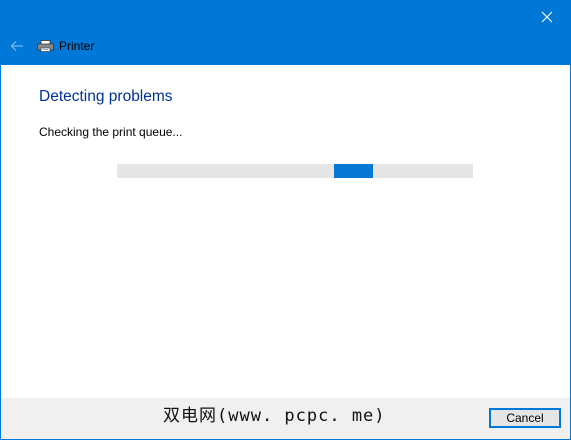 This screenshot has height=440, width=571. Describe the element at coordinates (45, 46) in the screenshot. I see `printer-icon` at that location.